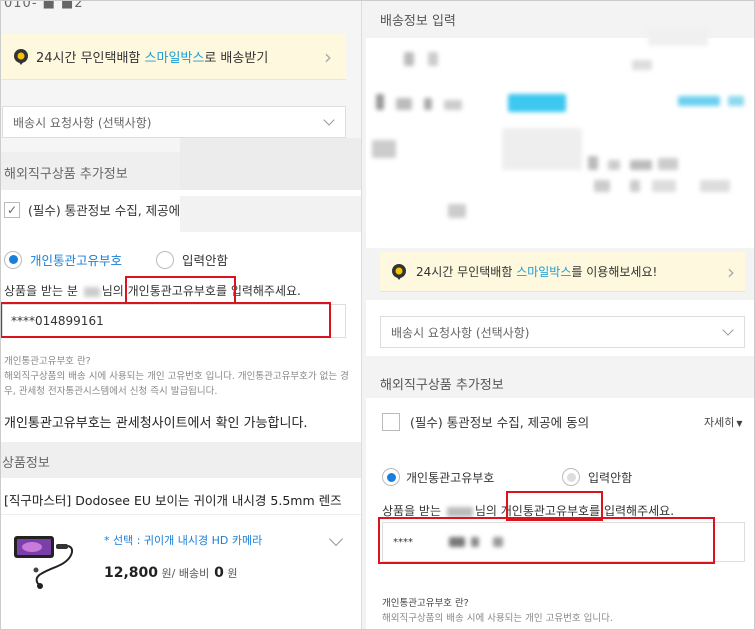 This screenshot has width=755, height=630. What do you see at coordinates (45, 560) in the screenshot?
I see `product-thumbnail` at bounding box center [45, 560].